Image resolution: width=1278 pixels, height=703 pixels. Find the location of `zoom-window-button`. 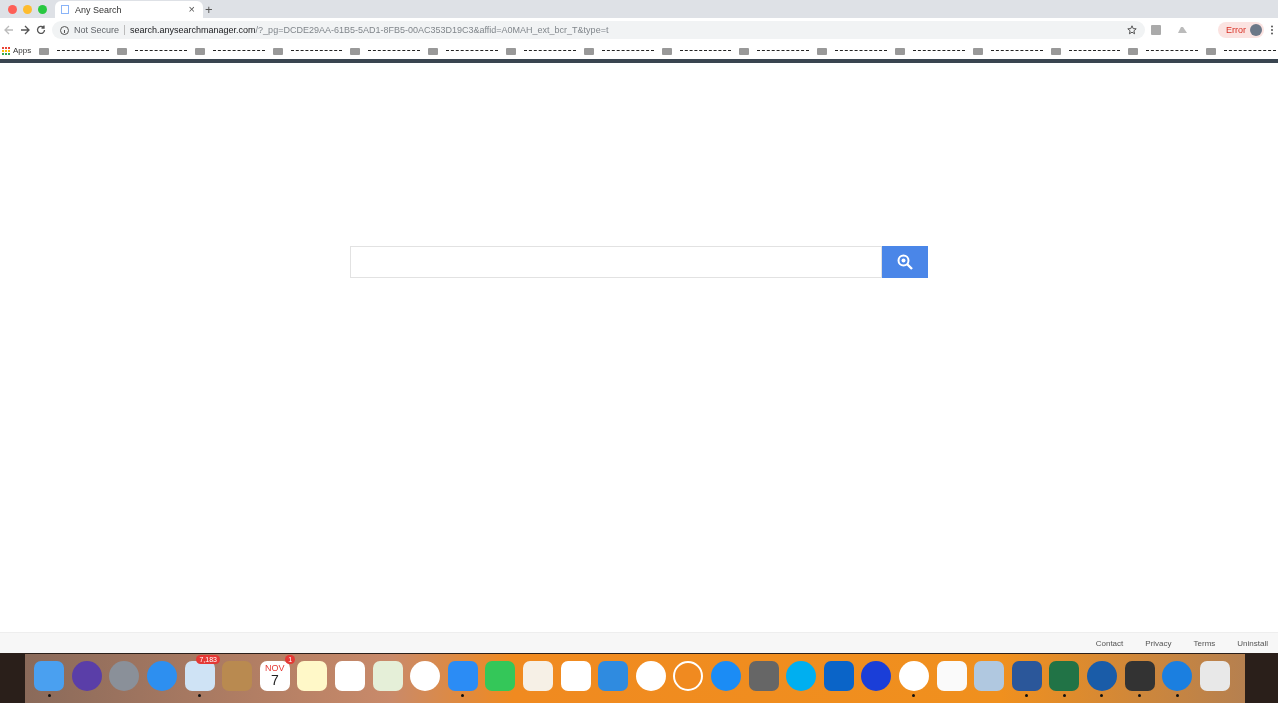

zoom-window-button is located at coordinates (42, 9).